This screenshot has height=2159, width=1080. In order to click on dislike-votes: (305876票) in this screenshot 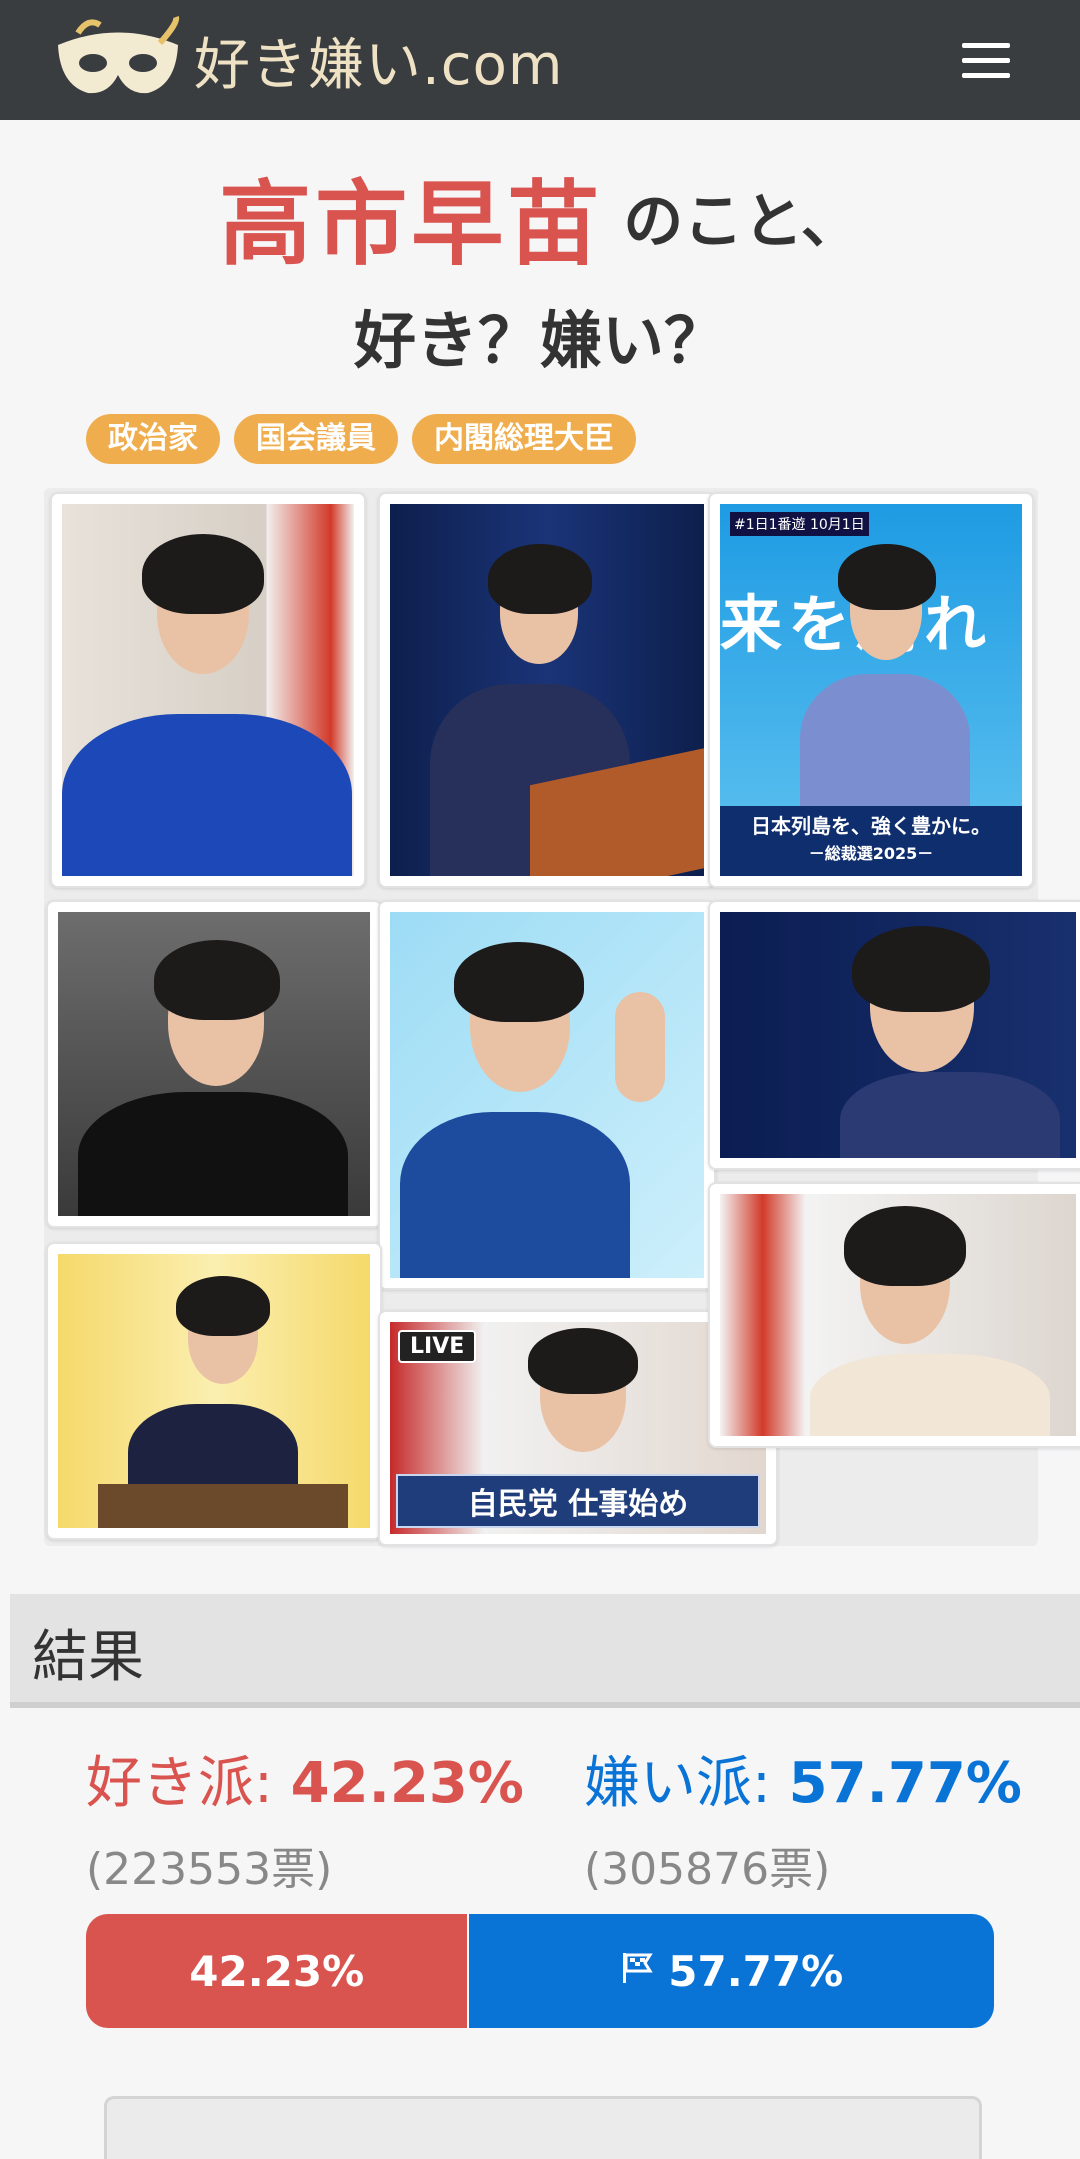, I will do `click(707, 1869)`.